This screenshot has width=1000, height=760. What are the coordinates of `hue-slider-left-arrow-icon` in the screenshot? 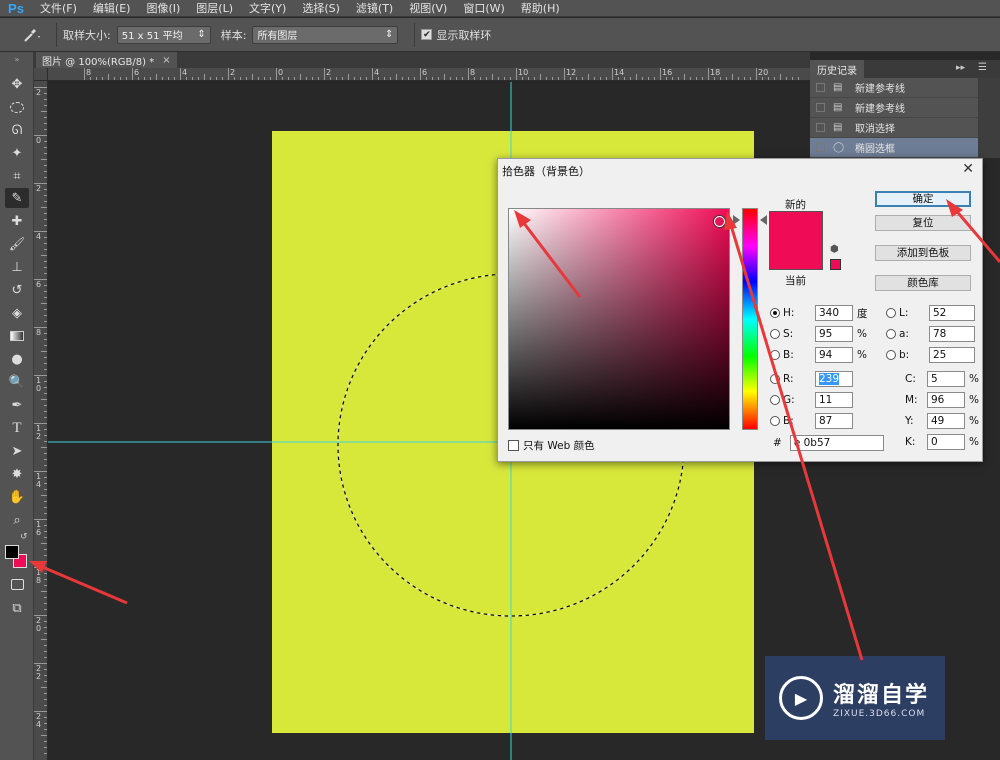 It's located at (736, 220).